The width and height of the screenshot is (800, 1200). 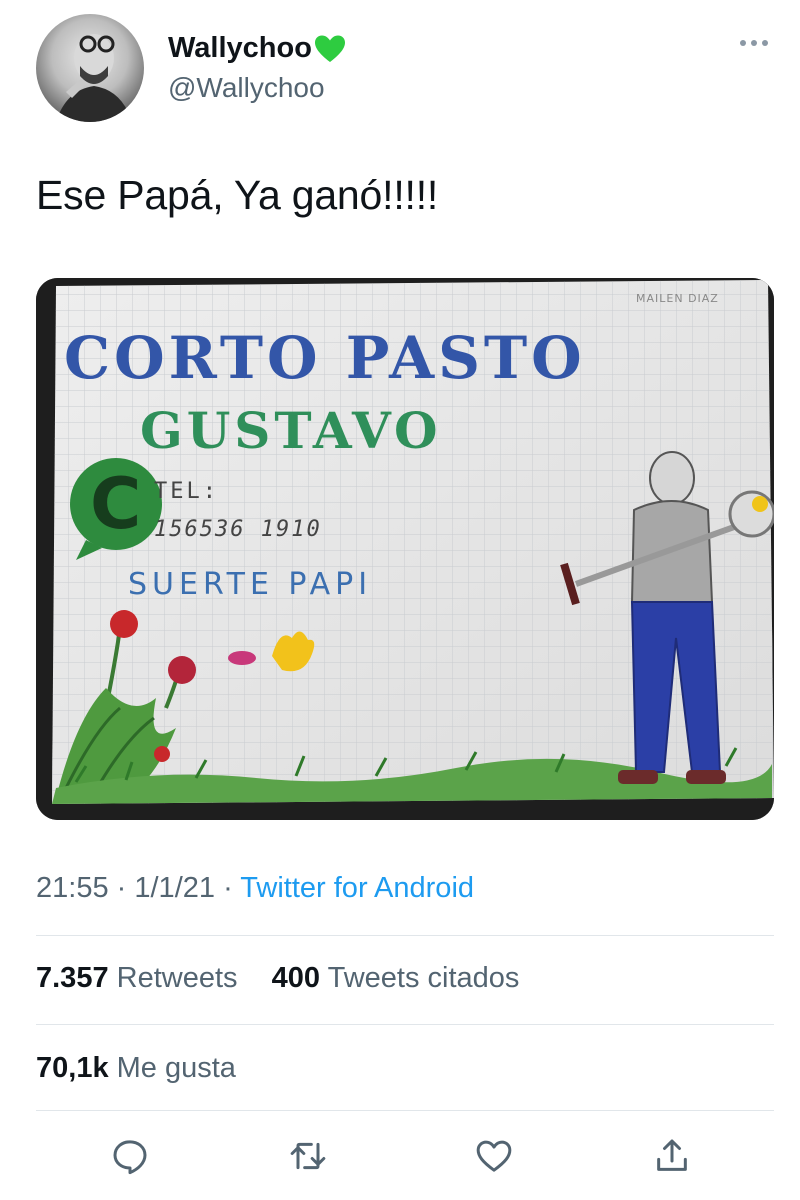 I want to click on quotes-count: 400, so click(x=296, y=978).